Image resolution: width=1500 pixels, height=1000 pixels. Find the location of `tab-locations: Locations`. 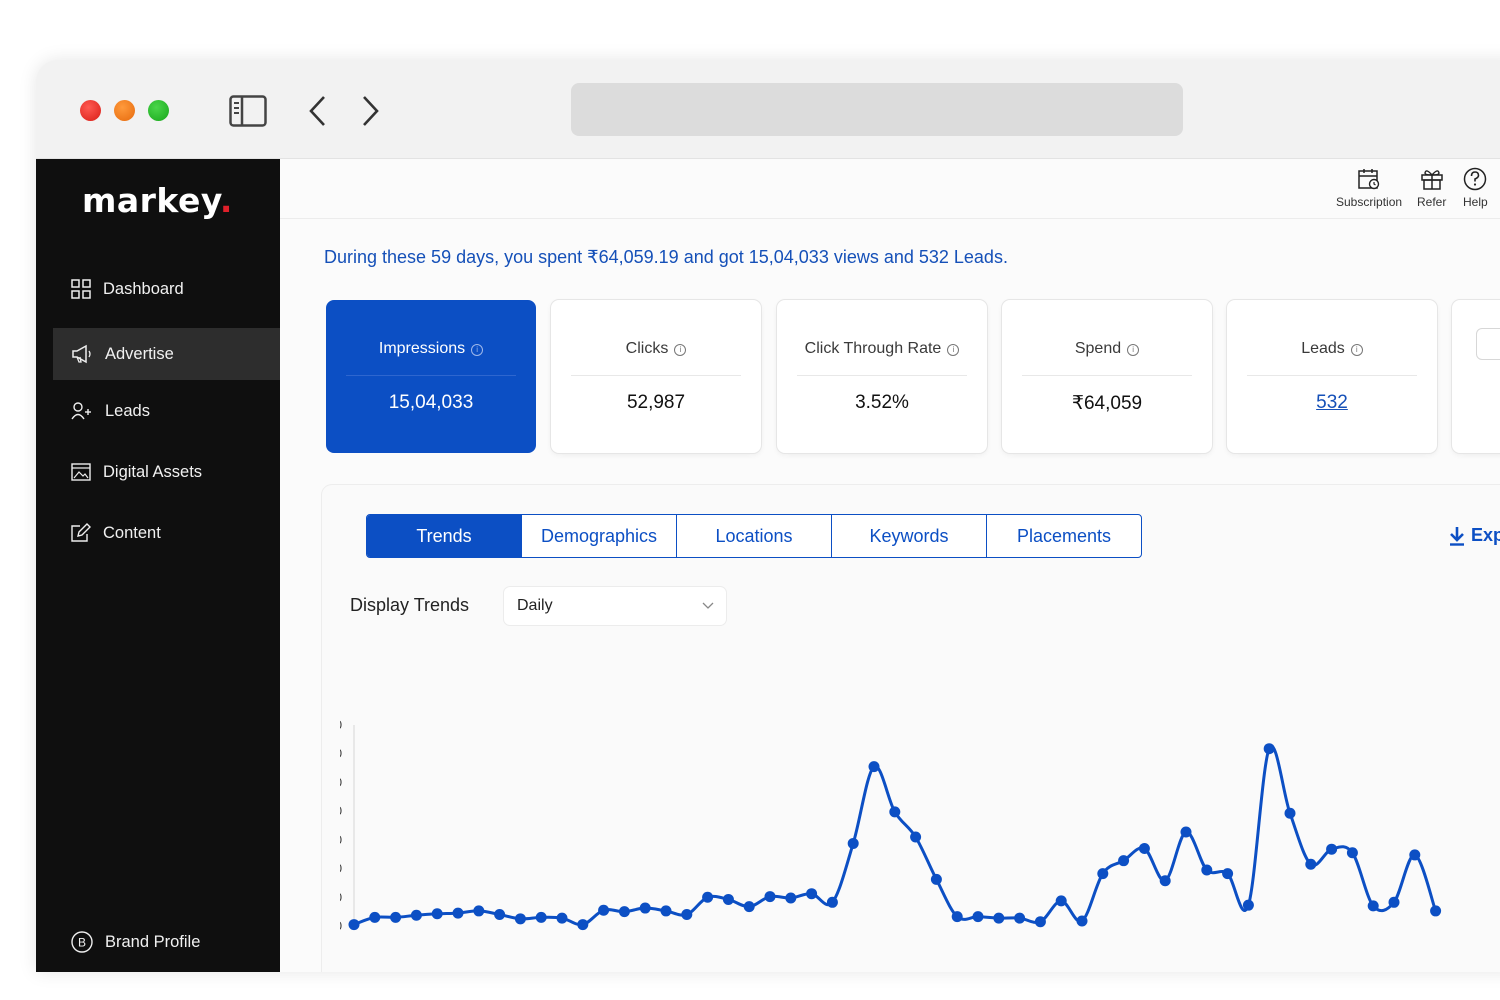

tab-locations: Locations is located at coordinates (754, 536).